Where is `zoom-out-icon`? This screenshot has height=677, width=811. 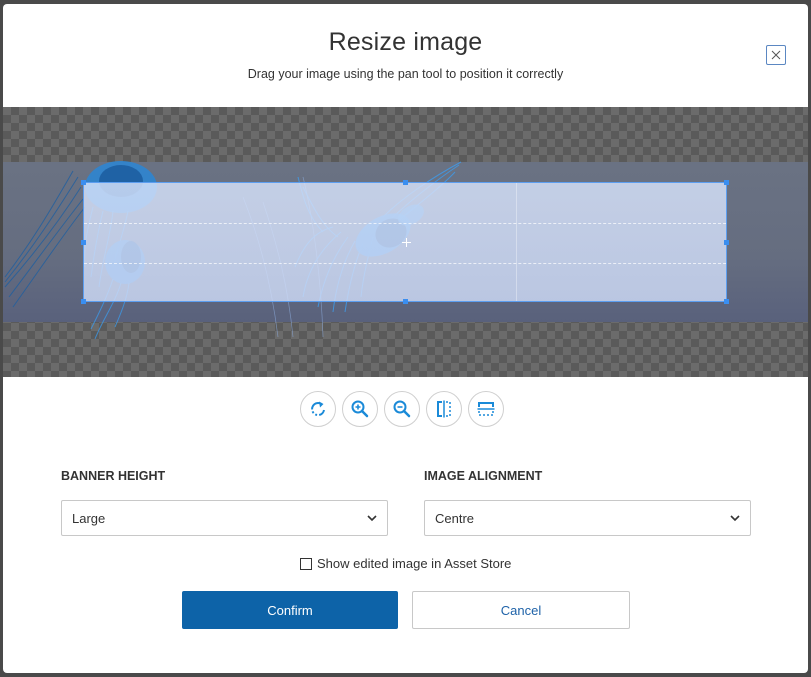
zoom-out-icon is located at coordinates (402, 409).